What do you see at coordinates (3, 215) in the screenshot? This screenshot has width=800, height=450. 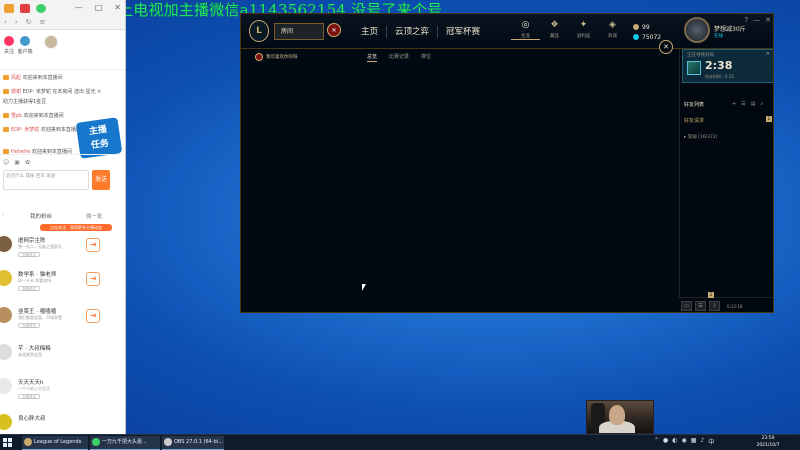 I see `chevron-left-icon: ‹` at bounding box center [3, 215].